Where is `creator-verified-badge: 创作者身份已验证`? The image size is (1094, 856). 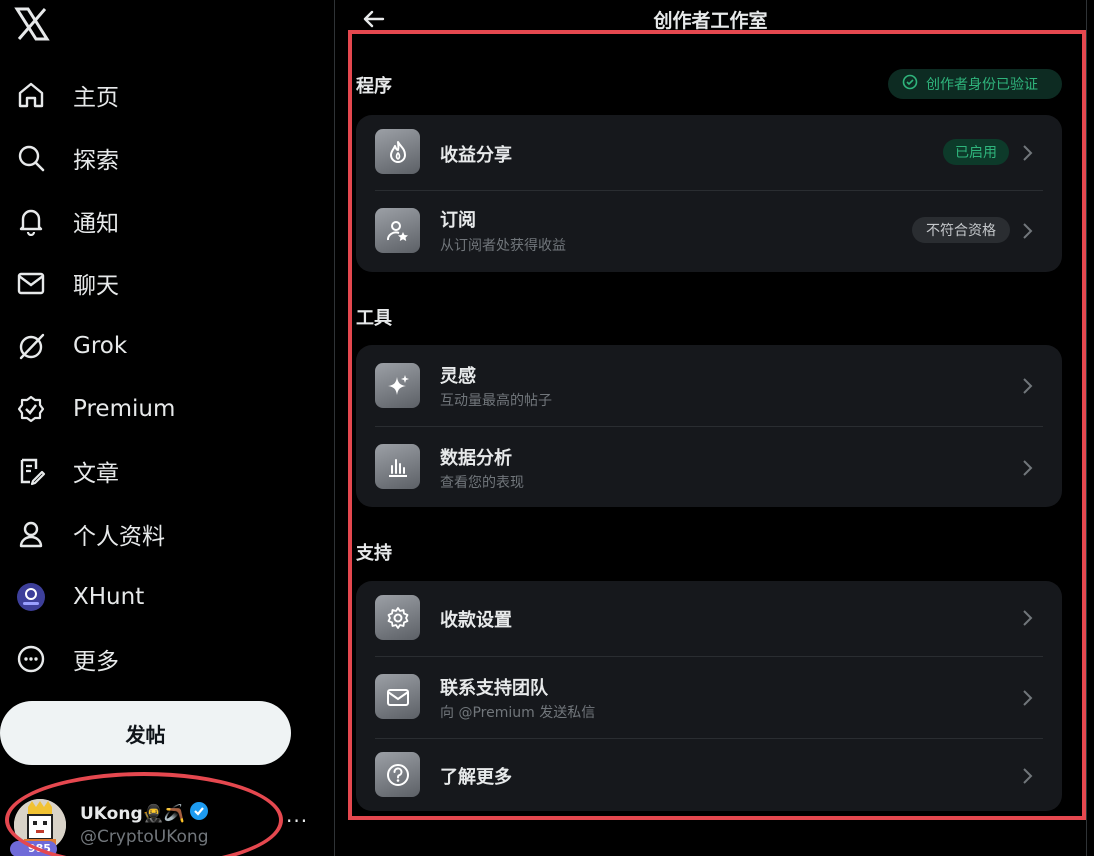
creator-verified-badge: 创作者身份已验证 is located at coordinates (975, 84).